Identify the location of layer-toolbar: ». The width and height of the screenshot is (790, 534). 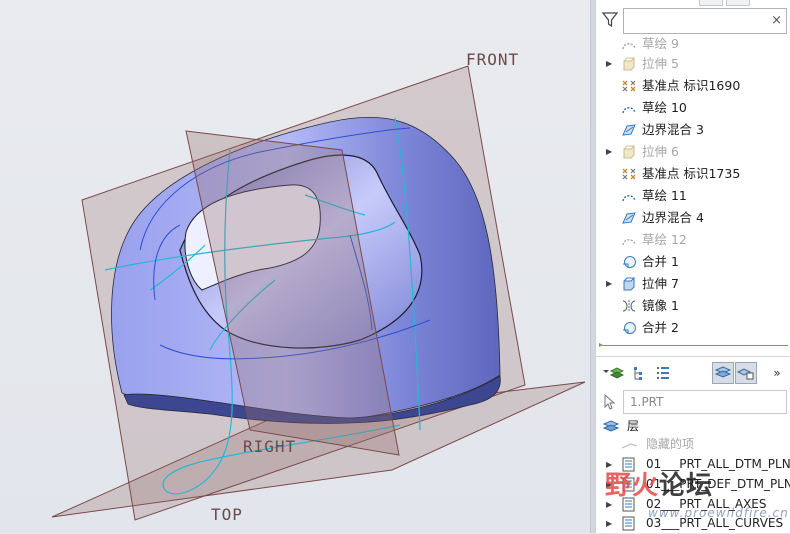
(693, 374).